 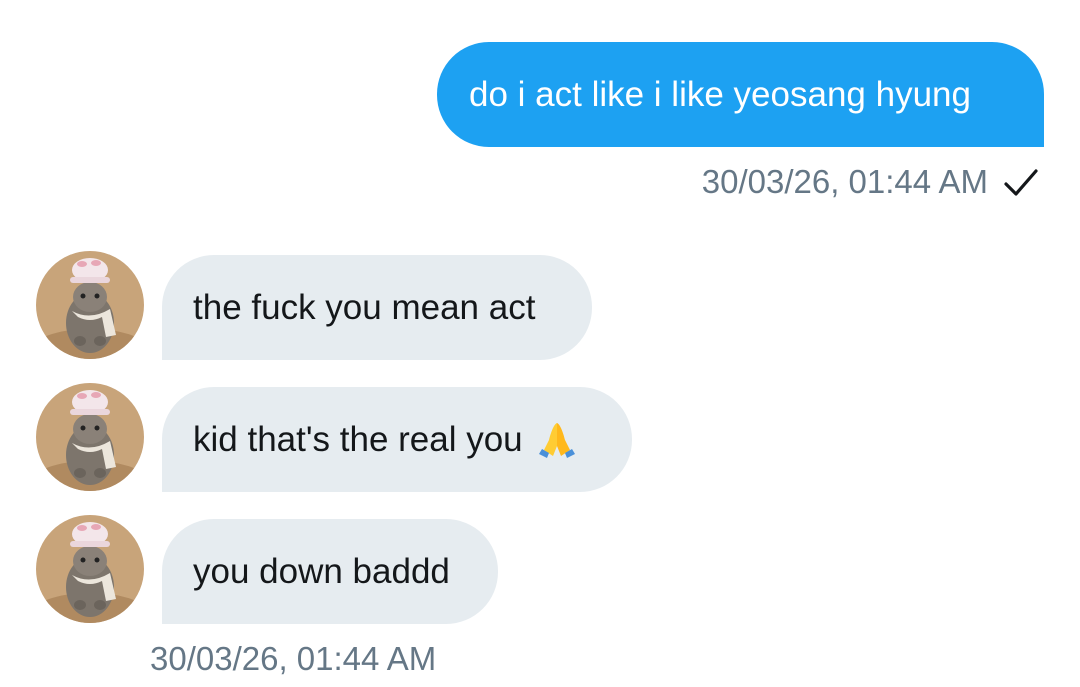 What do you see at coordinates (720, 94) in the screenshot?
I see `outgoing-message-text: do i act like i like yeosang hyung` at bounding box center [720, 94].